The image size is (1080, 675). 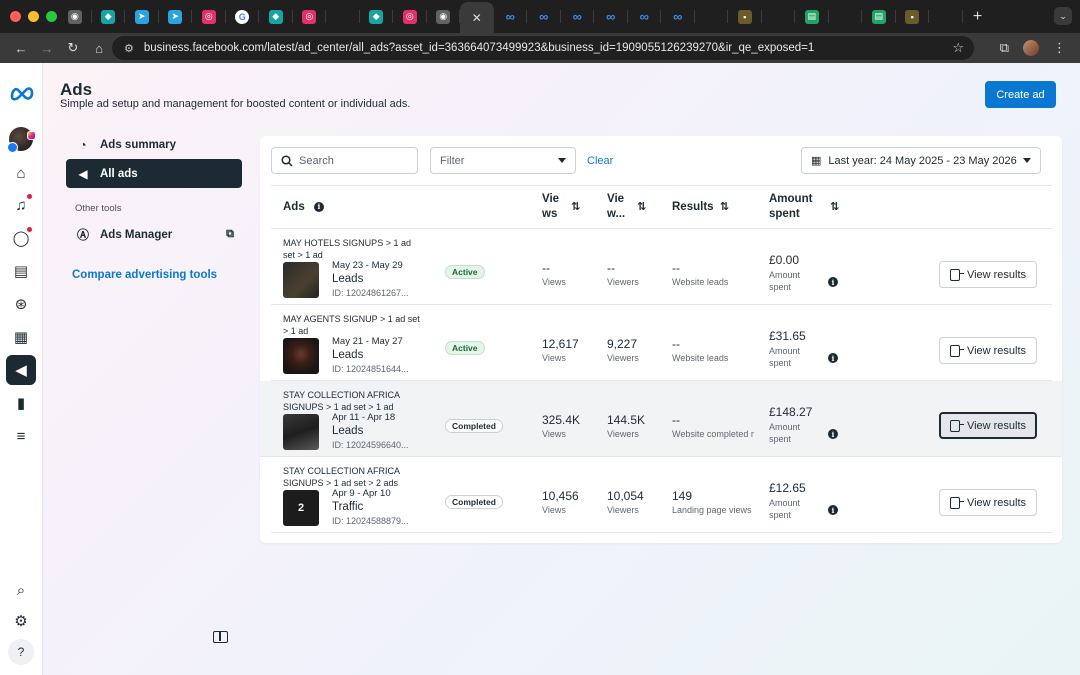 What do you see at coordinates (21, 370) in the screenshot?
I see `ads-icon: ◀` at bounding box center [21, 370].